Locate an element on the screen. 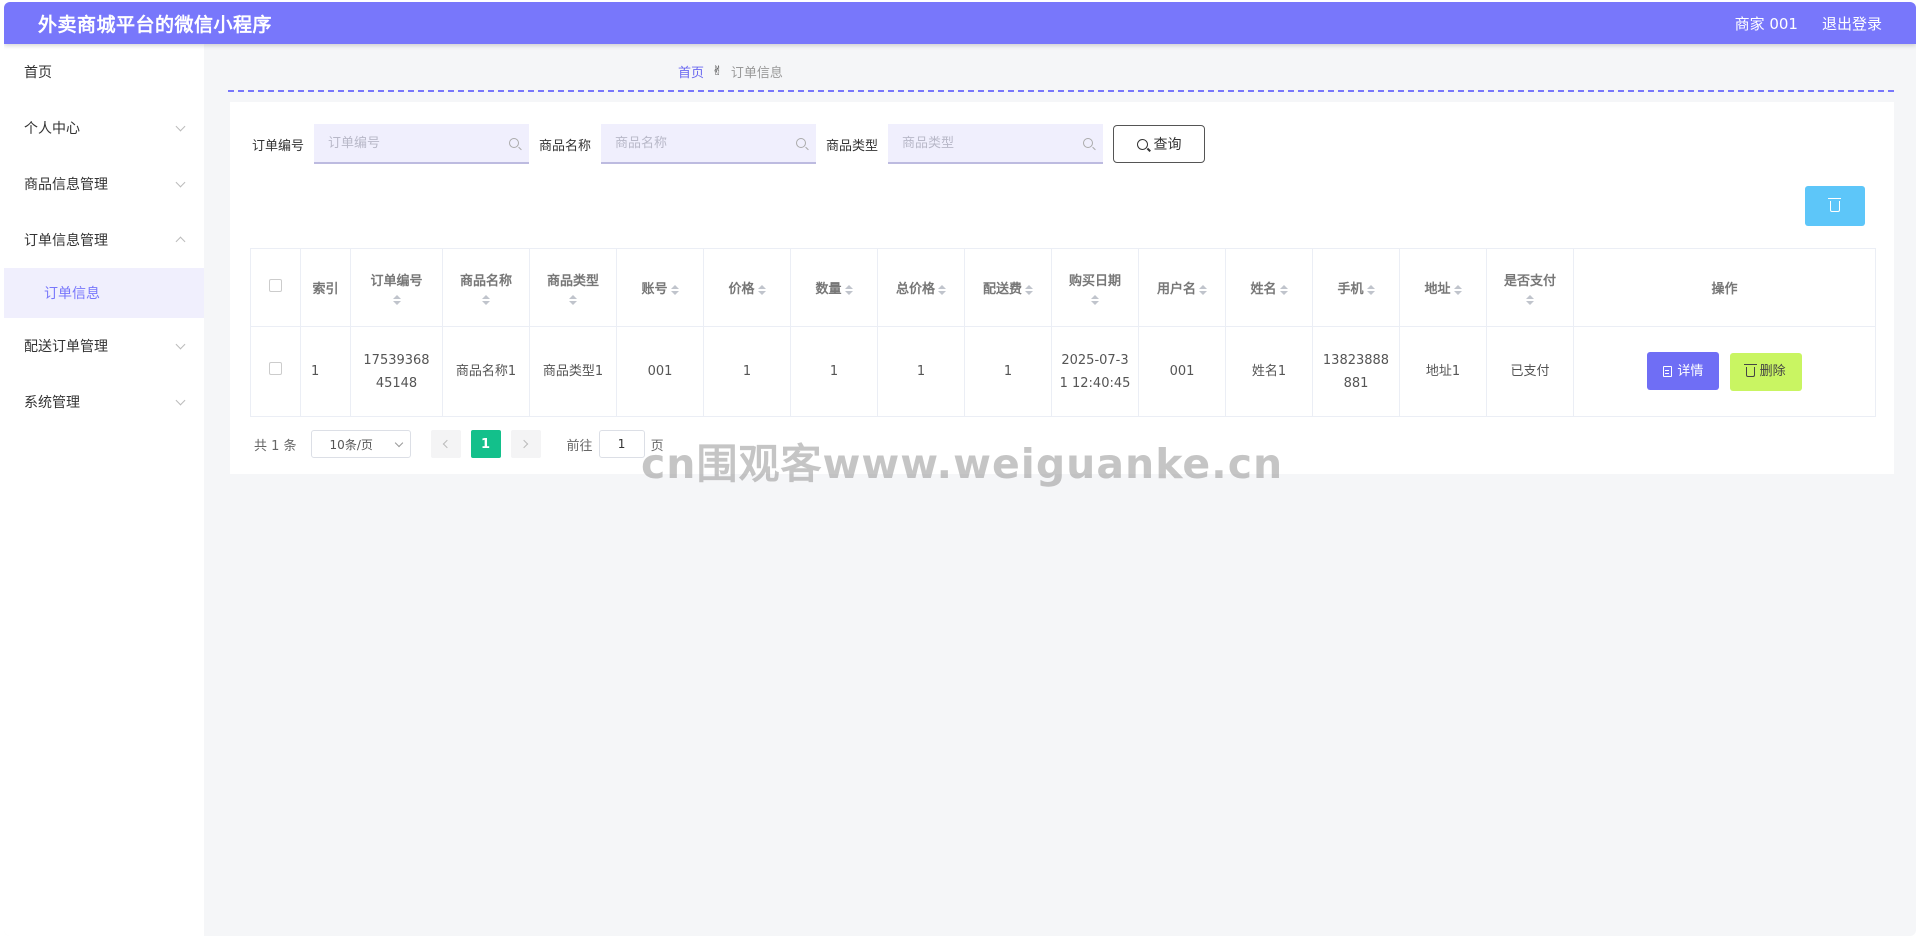 This screenshot has height=938, width=1920. col-header-product-name: 商品名称 is located at coordinates (486, 287).